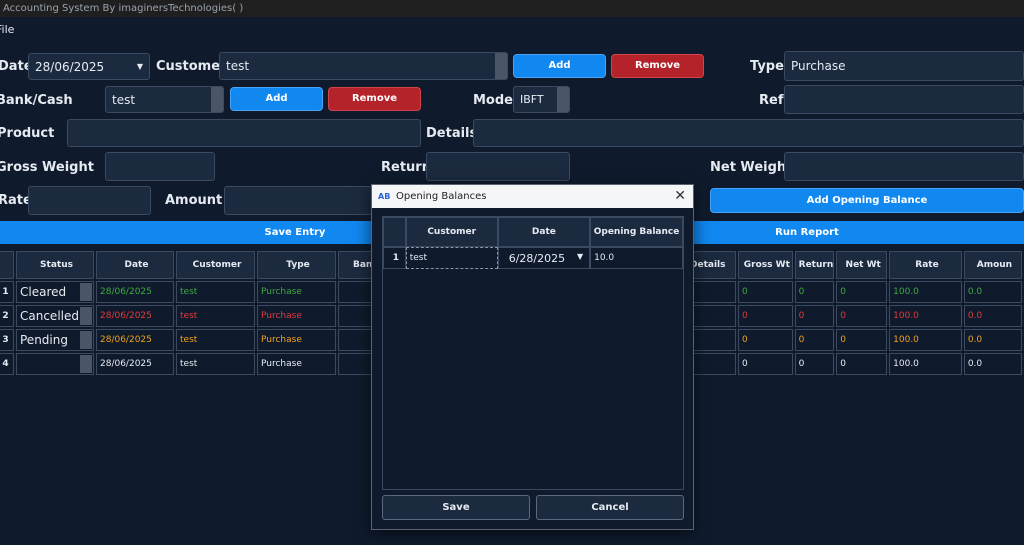 The height and width of the screenshot is (545, 1024). Describe the element at coordinates (5, 292) in the screenshot. I see `row-number-value: 1` at that location.